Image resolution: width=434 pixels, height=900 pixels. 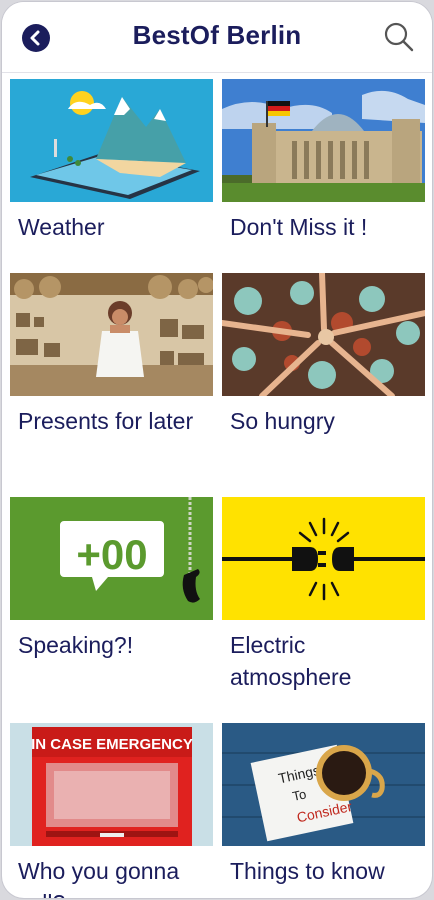 I want to click on card-label: So hungry, so click(x=282, y=421).